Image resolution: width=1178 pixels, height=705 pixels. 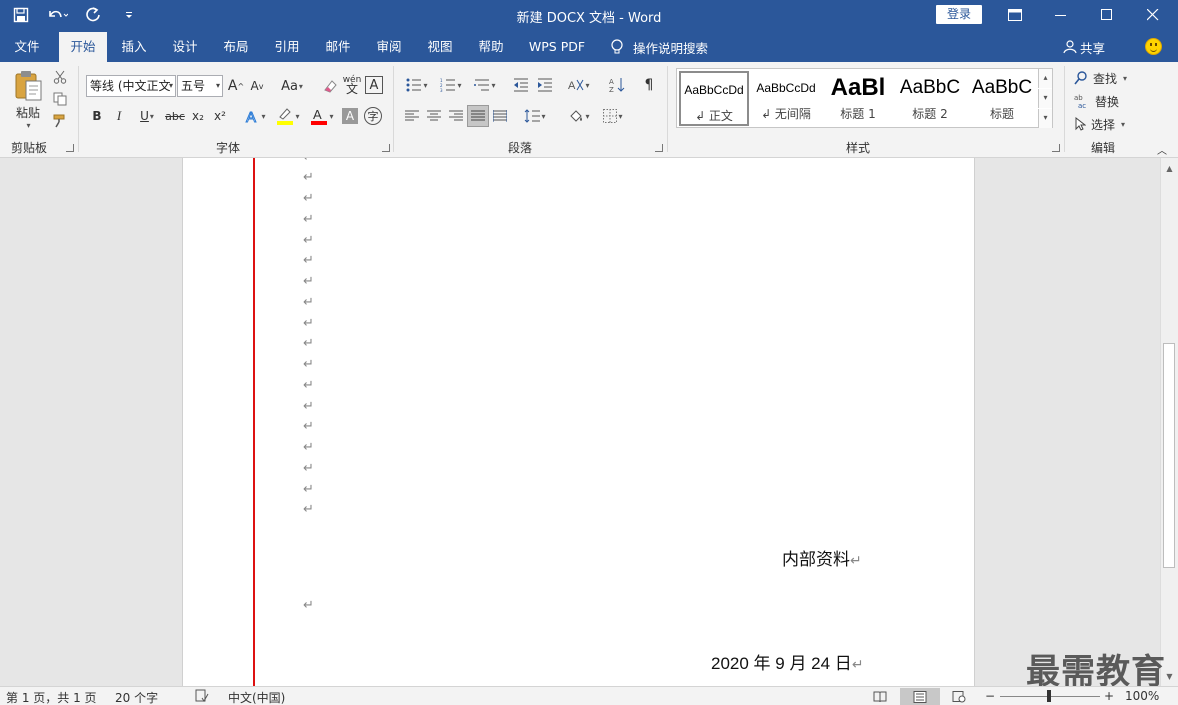 What do you see at coordinates (451, 85) in the screenshot?
I see `numbering-button: 1 2 3 ▾` at bounding box center [451, 85].